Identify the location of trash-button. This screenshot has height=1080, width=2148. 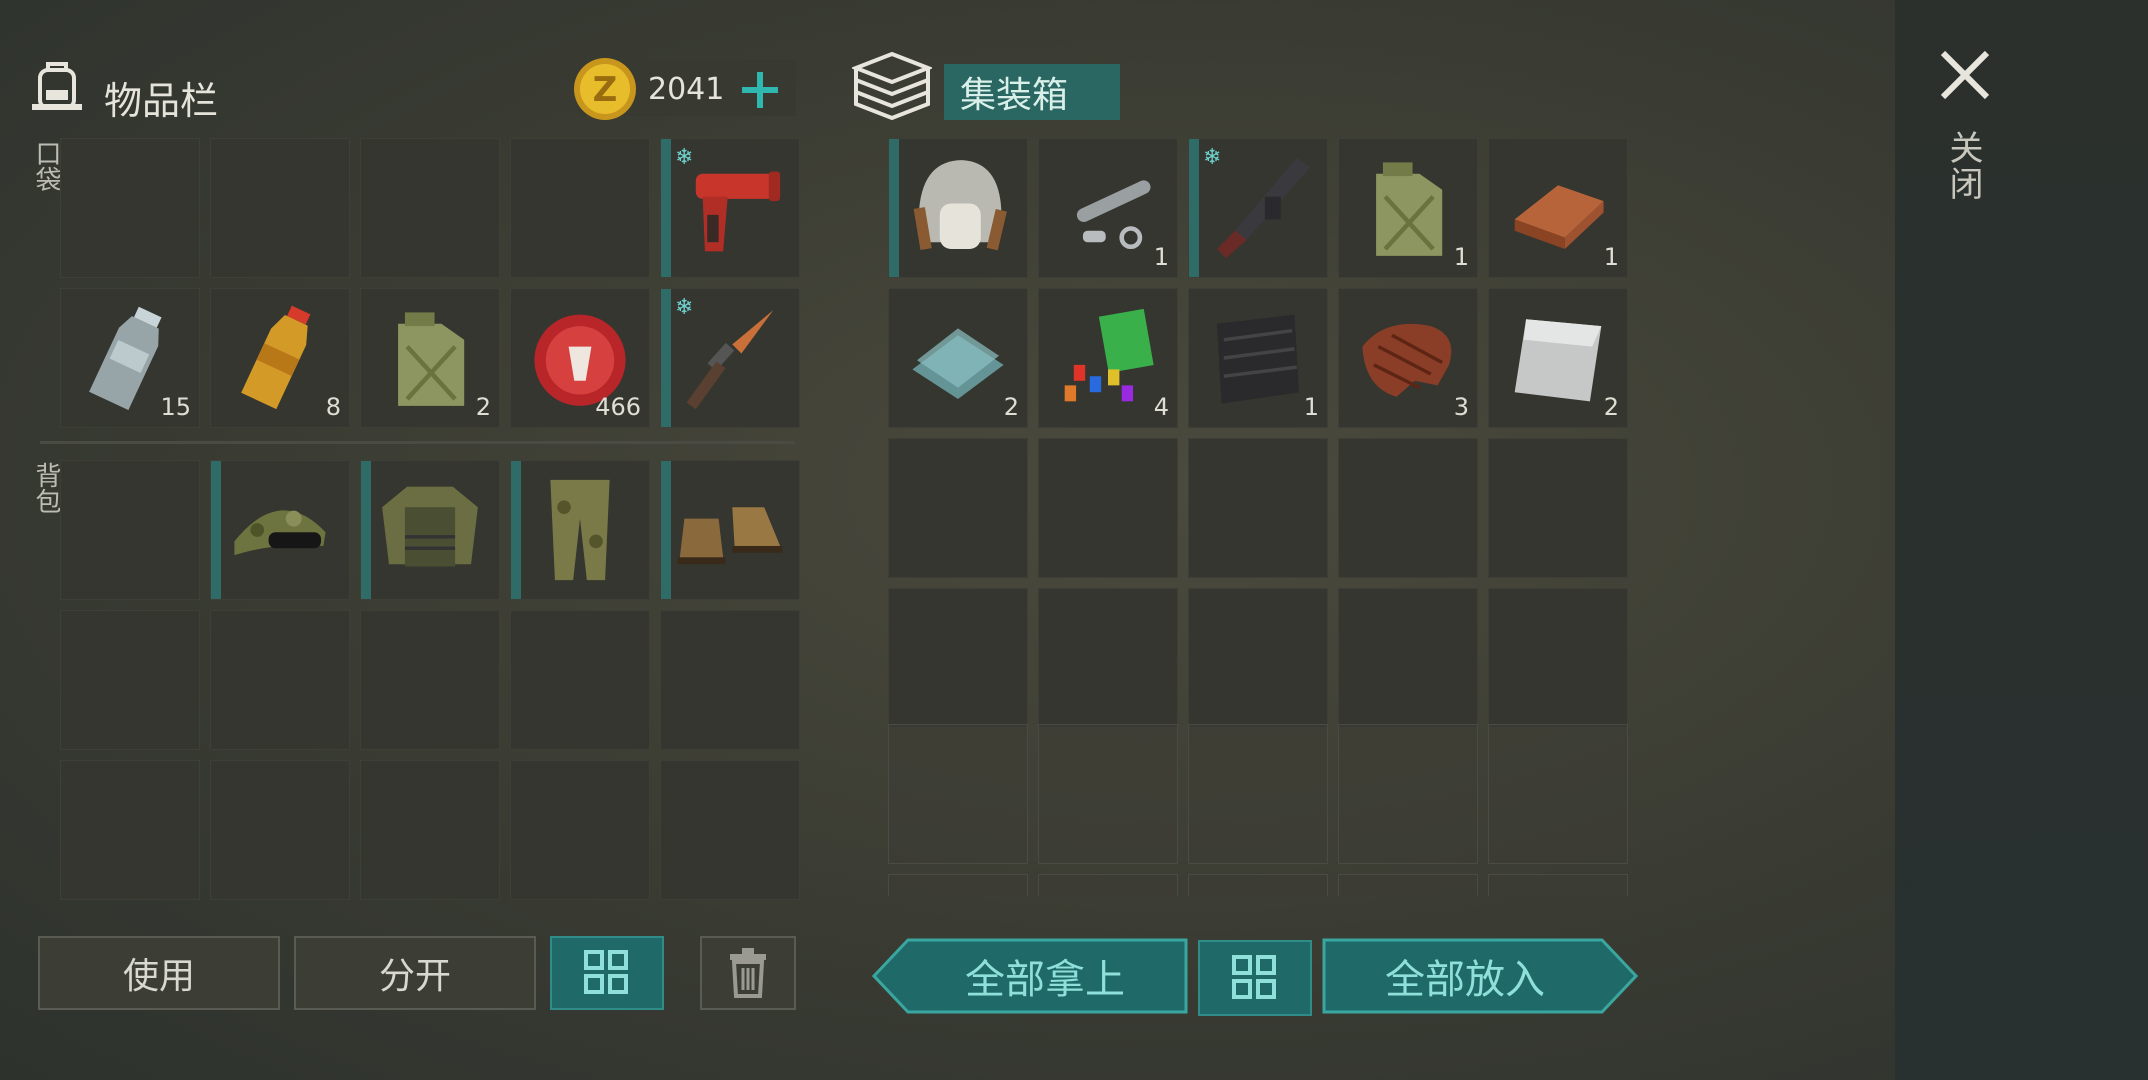
(748, 973).